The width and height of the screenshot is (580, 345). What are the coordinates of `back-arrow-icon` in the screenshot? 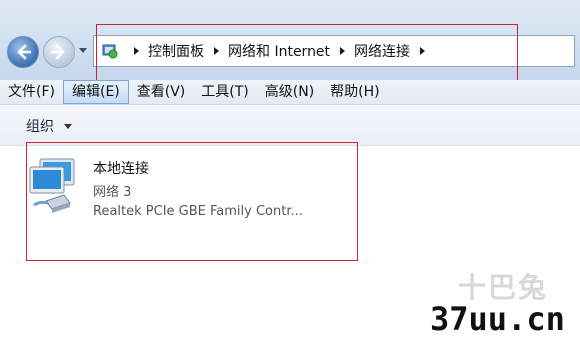 It's located at (24, 52).